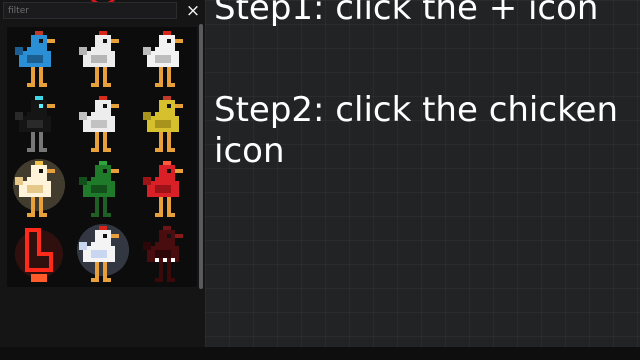 This screenshot has height=360, width=640. What do you see at coordinates (39, 124) in the screenshot?
I see `black-chicken-icon` at bounding box center [39, 124].